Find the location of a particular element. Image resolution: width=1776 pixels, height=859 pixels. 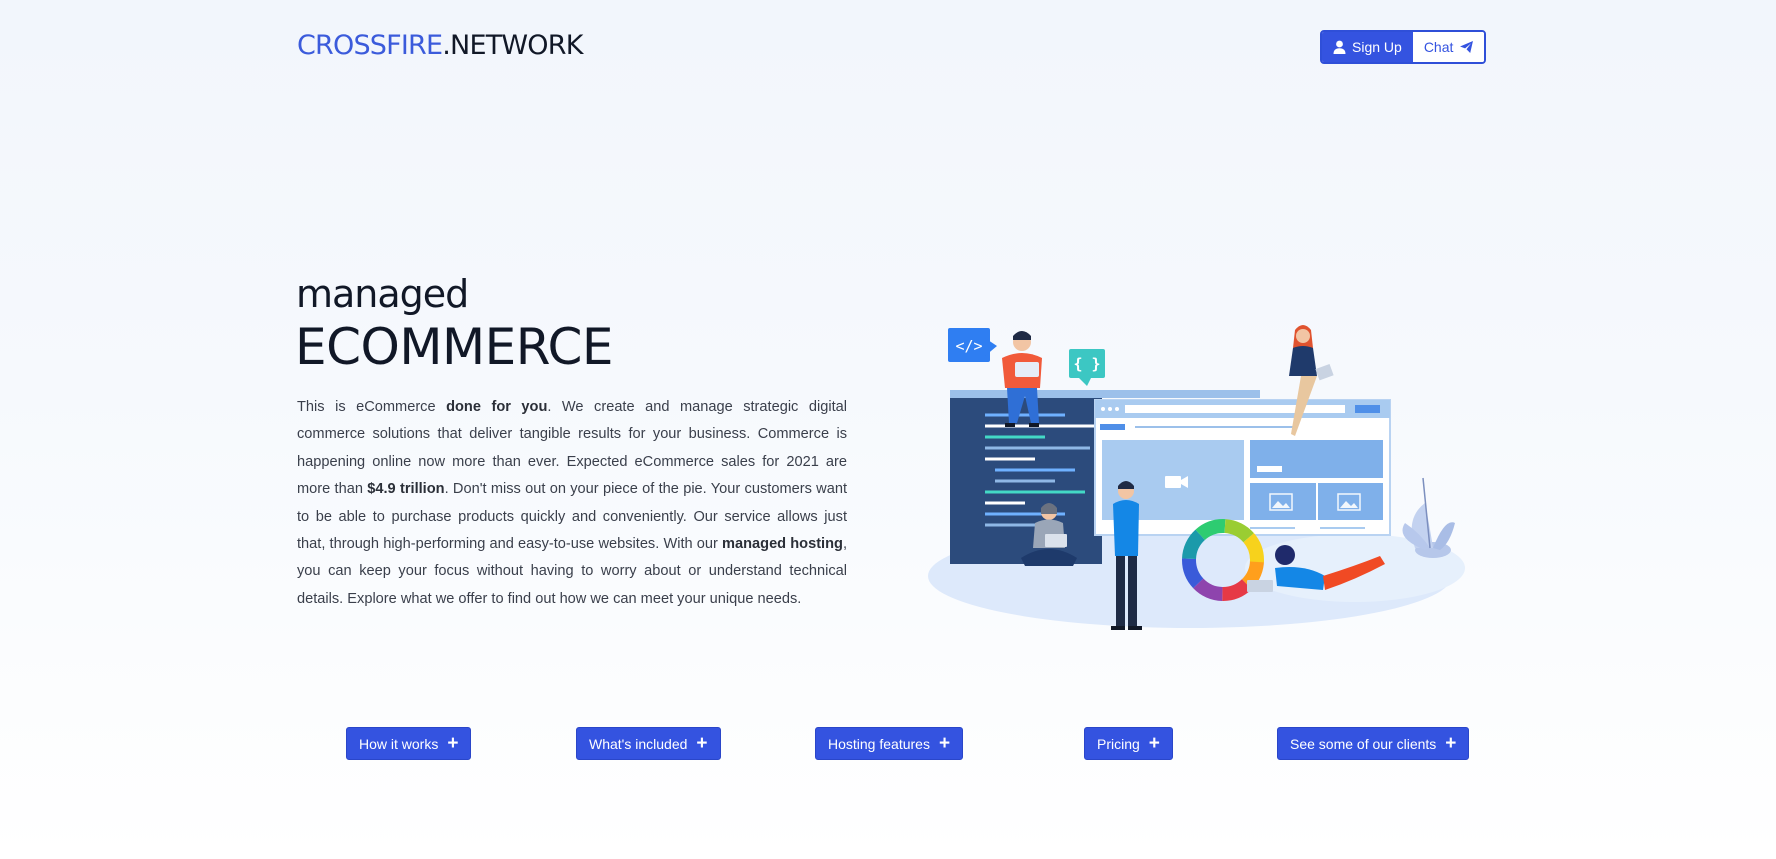

how-it-works-button: How it works + is located at coordinates (409, 743).